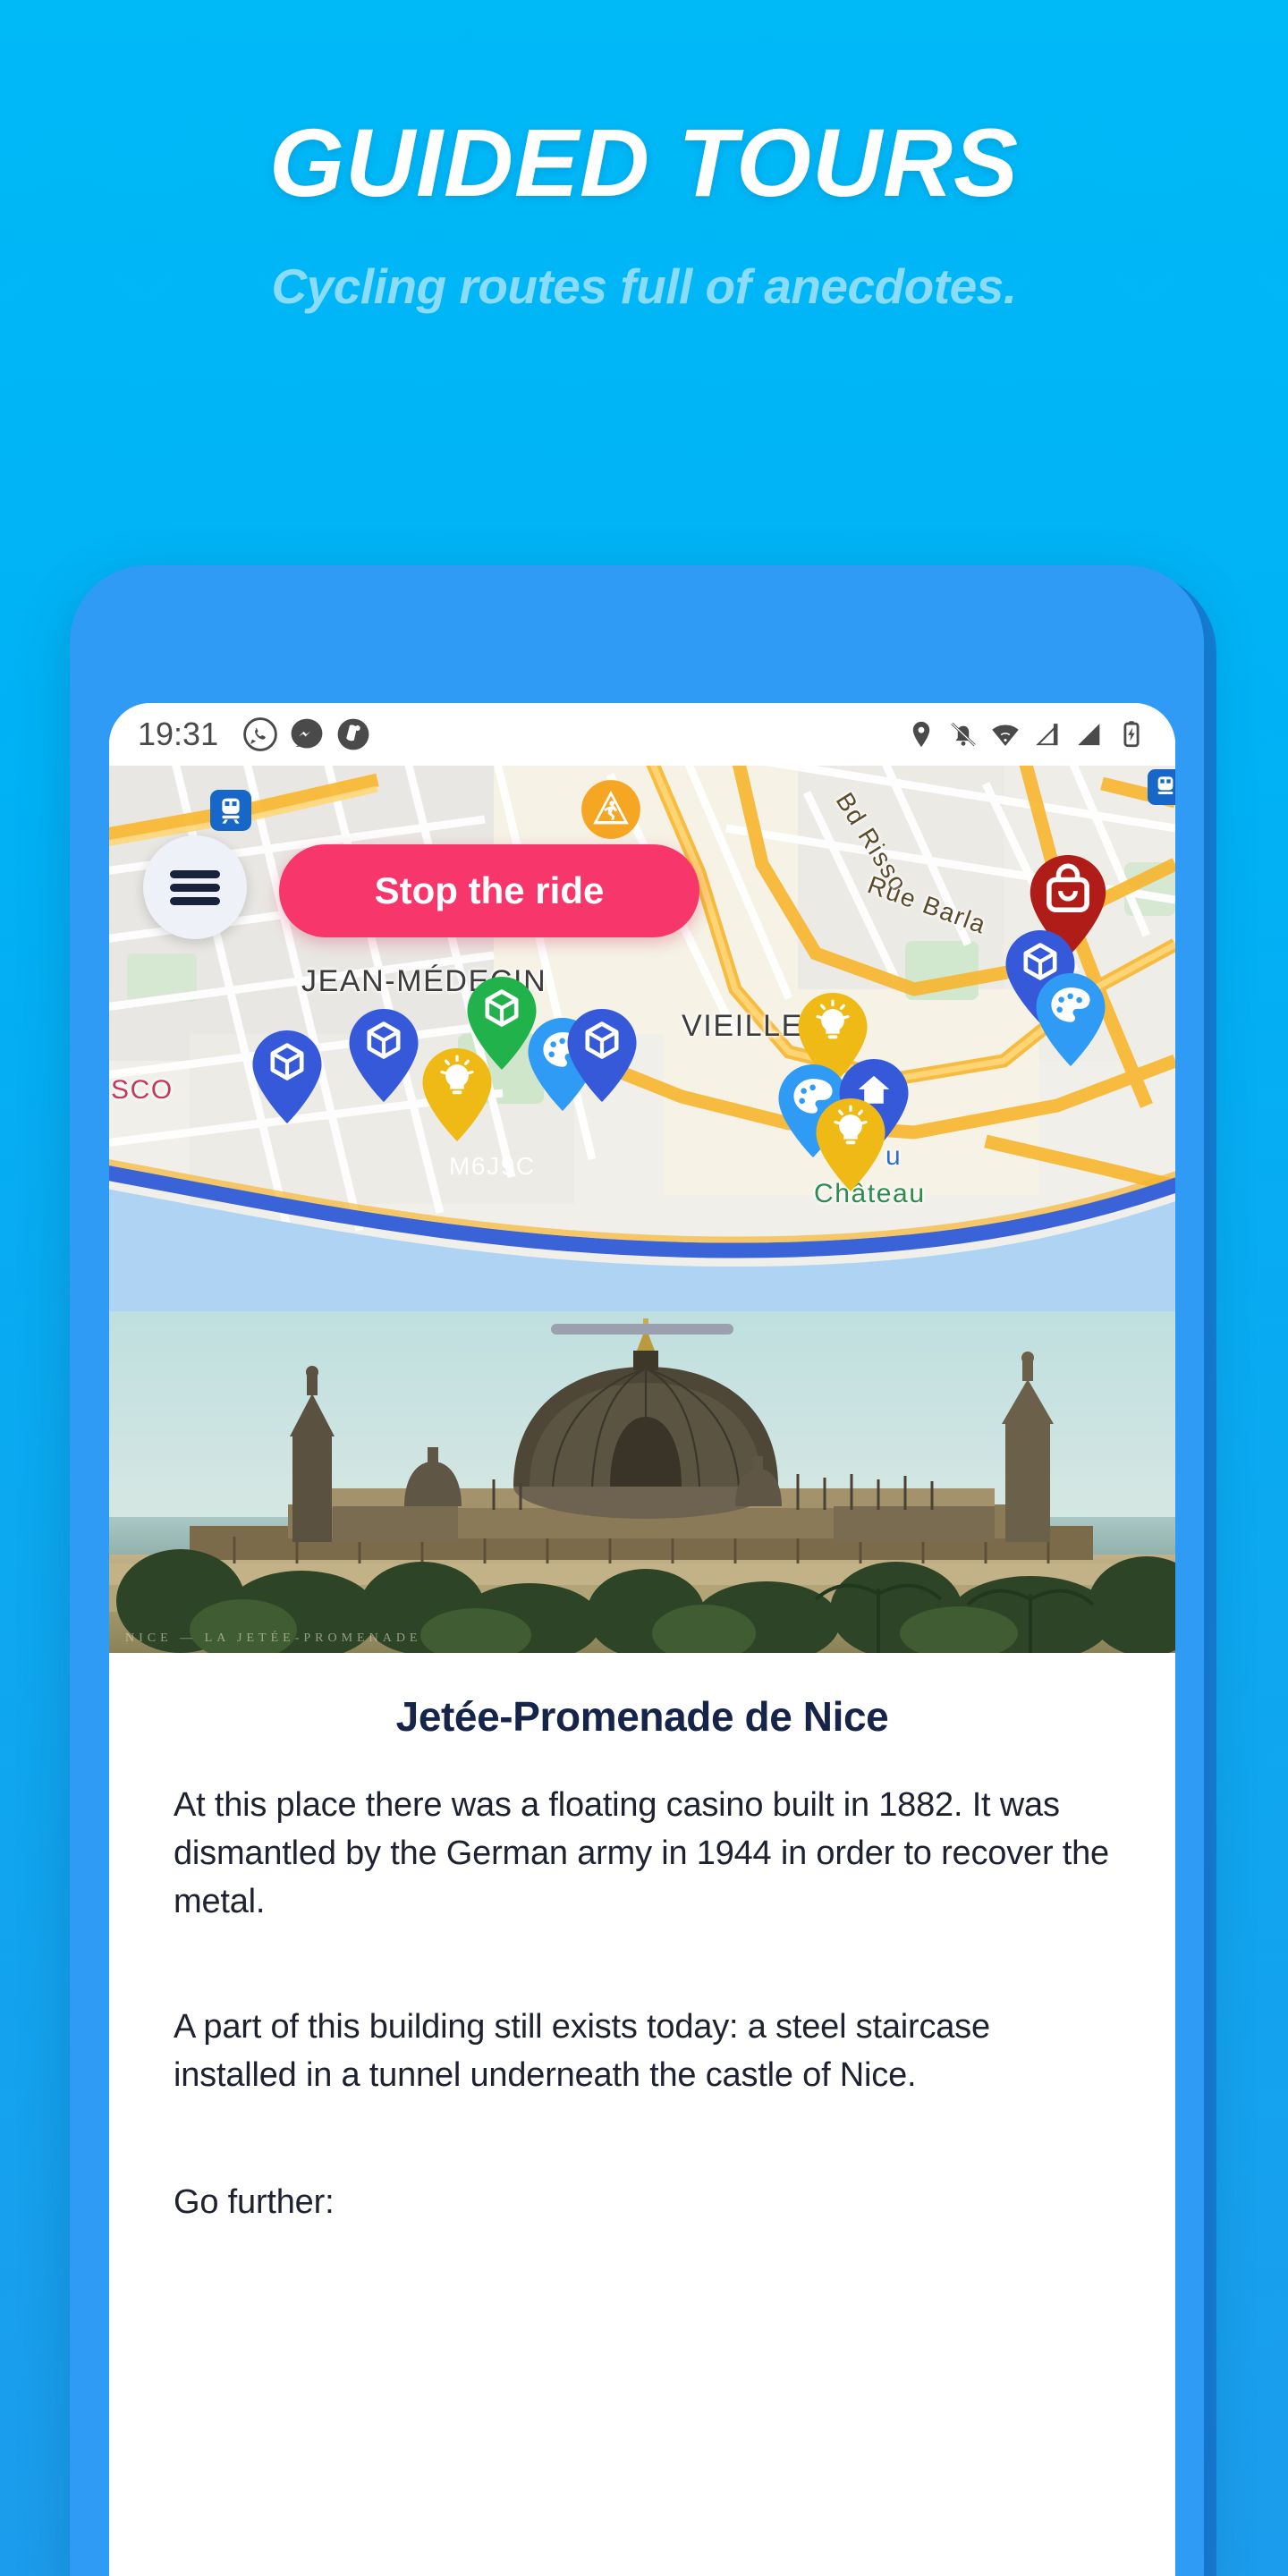 The width and height of the screenshot is (1288, 2576). What do you see at coordinates (254, 2201) in the screenshot?
I see `poi-go-further-label: Go further:` at bounding box center [254, 2201].